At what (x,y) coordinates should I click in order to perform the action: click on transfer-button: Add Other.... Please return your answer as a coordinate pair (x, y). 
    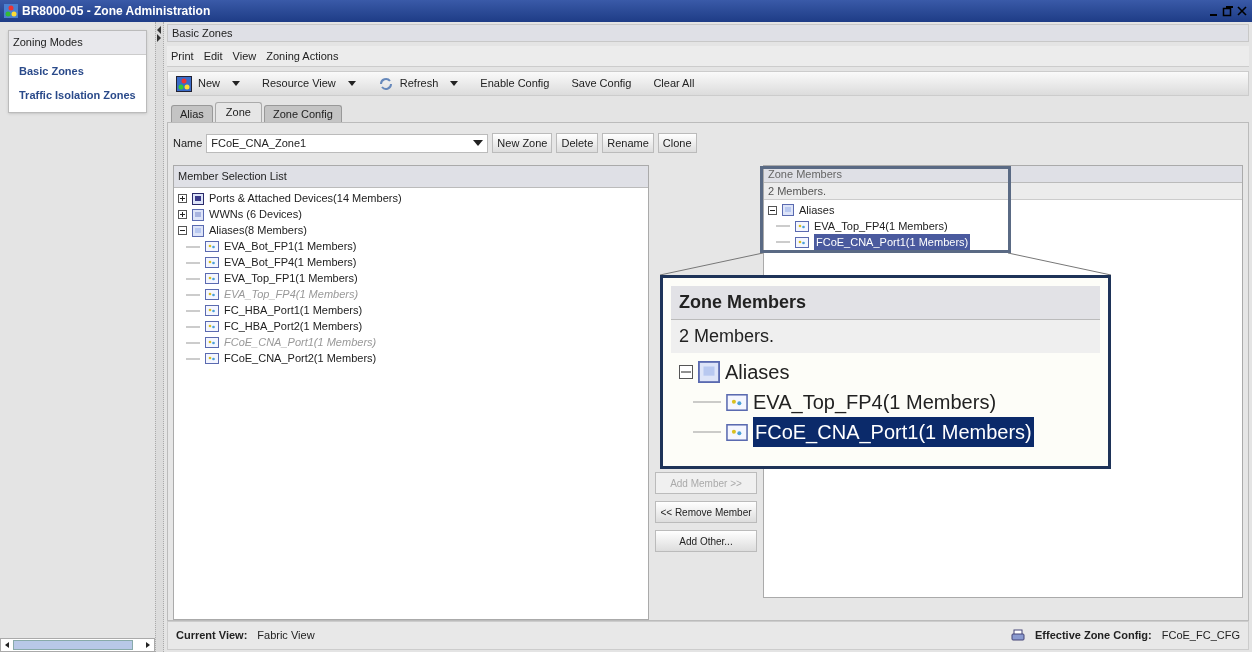
    Looking at the image, I should click on (706, 541).